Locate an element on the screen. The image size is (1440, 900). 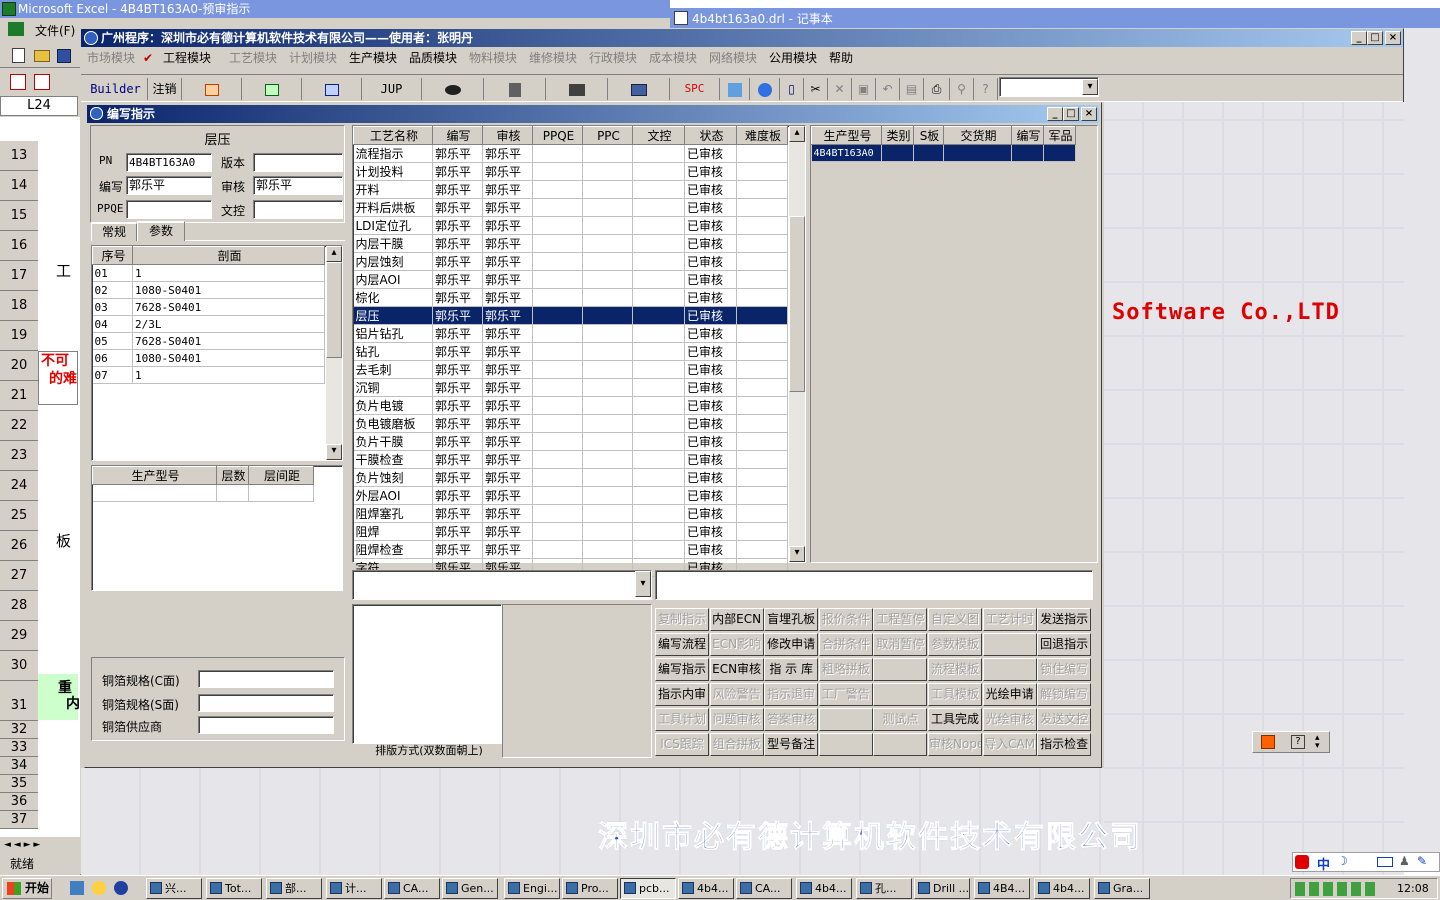
col-delivery: 交货期 is located at coordinates (977, 135).